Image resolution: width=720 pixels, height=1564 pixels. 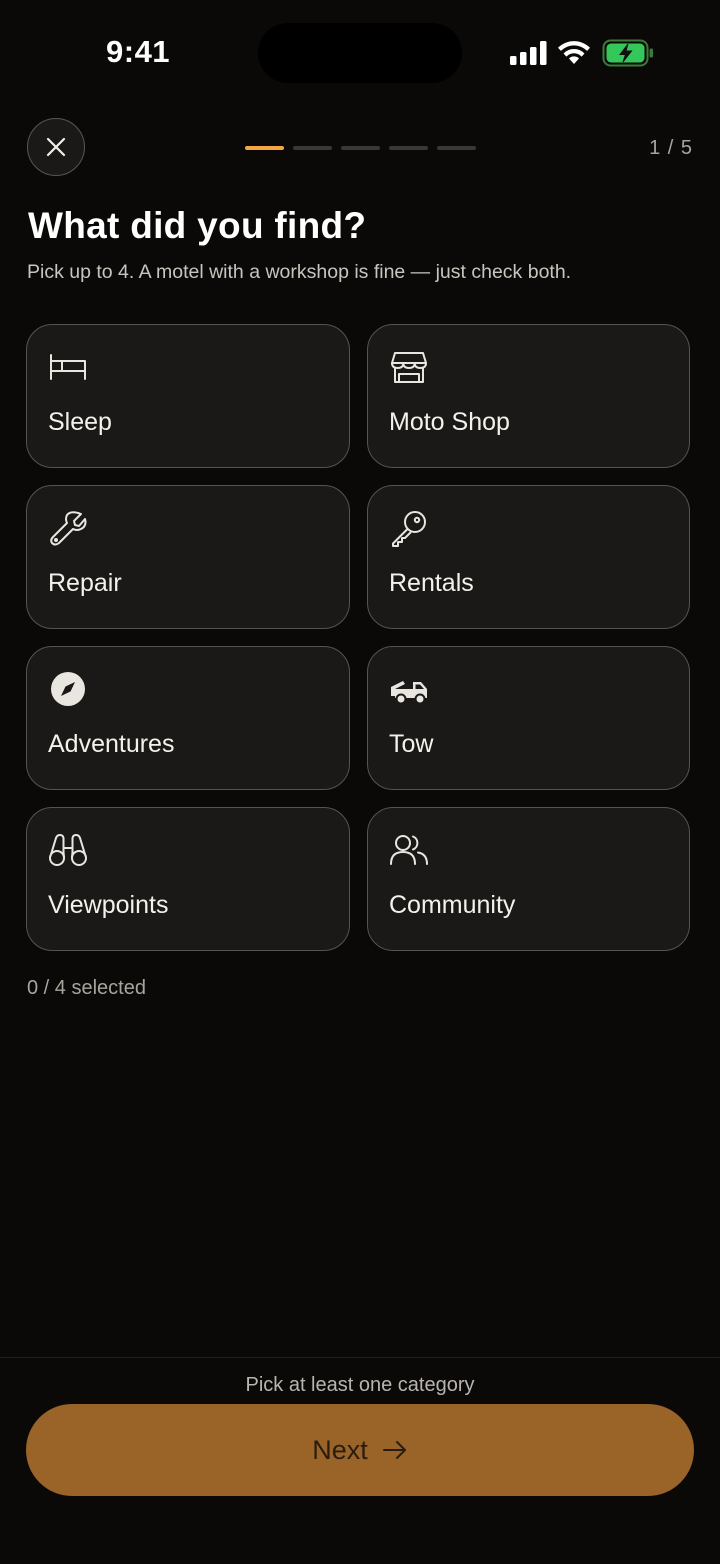 I want to click on category-card-rentals: Rentals, so click(x=528, y=557).